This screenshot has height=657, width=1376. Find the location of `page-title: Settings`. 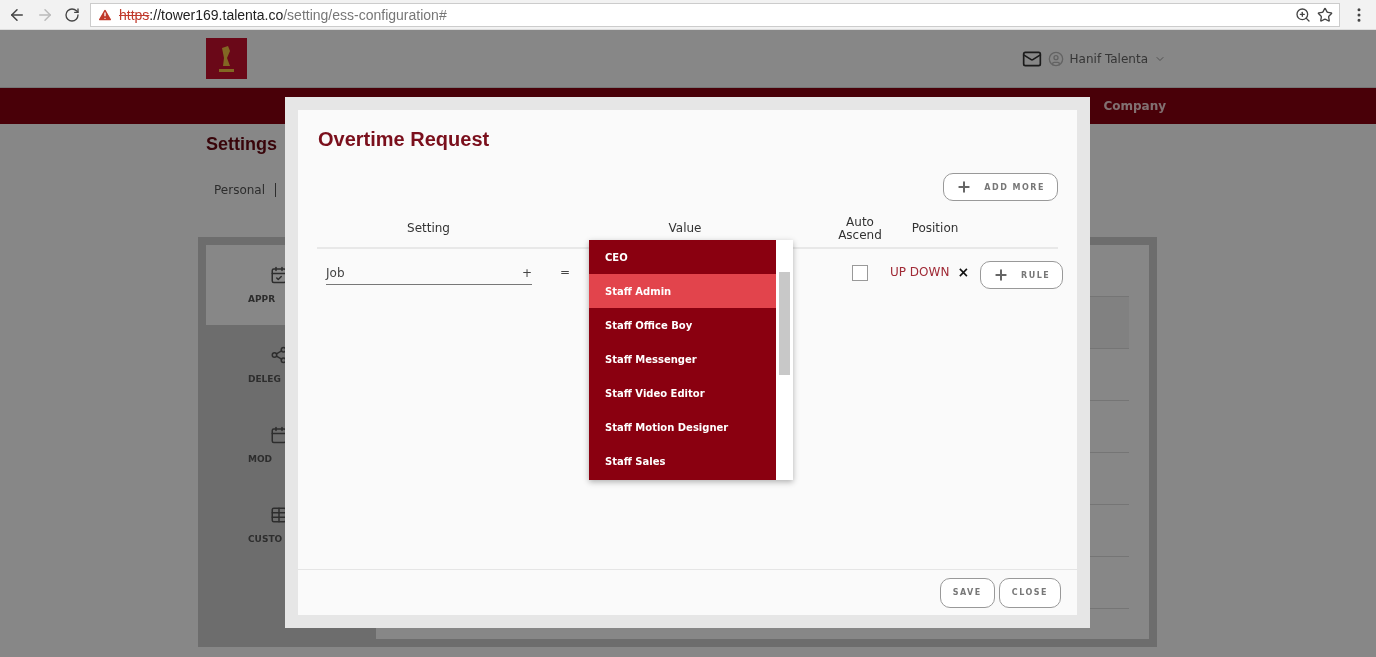

page-title: Settings is located at coordinates (241, 144).